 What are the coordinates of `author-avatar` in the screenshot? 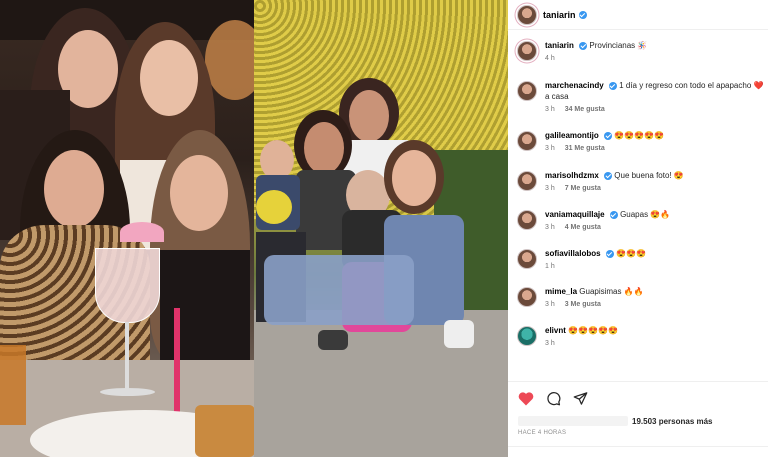 It's located at (527, 14).